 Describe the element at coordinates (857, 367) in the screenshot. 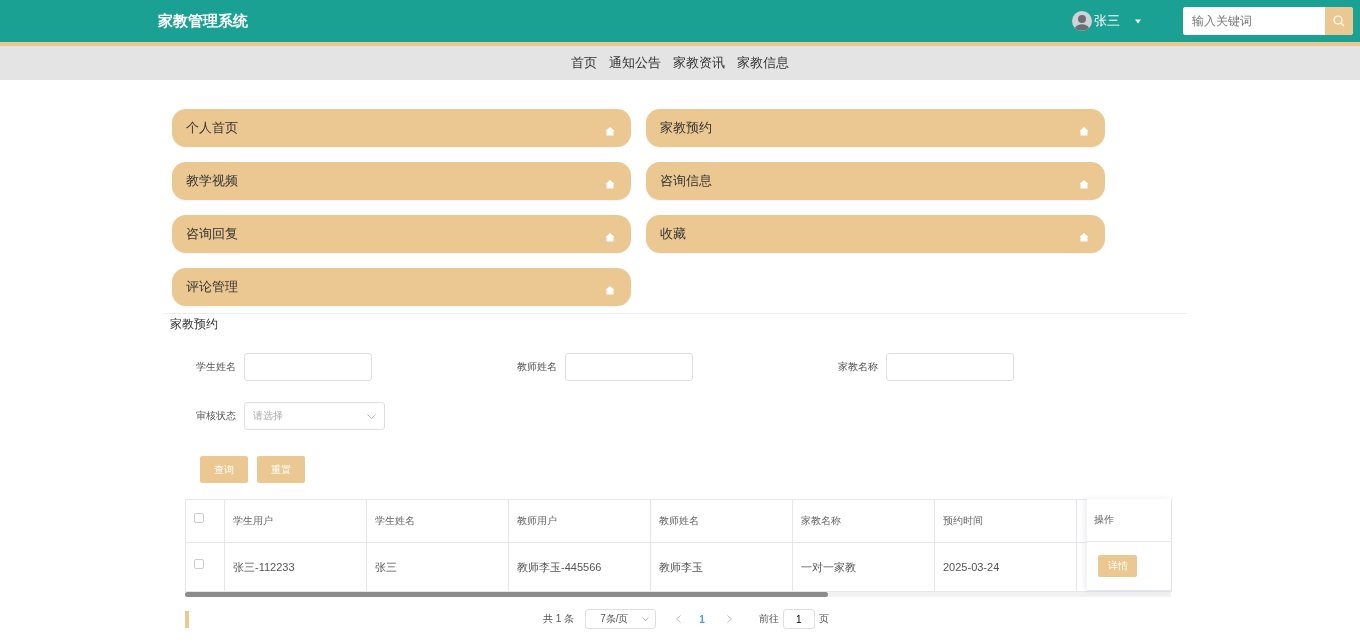

I see `field-label: 家教名称` at that location.